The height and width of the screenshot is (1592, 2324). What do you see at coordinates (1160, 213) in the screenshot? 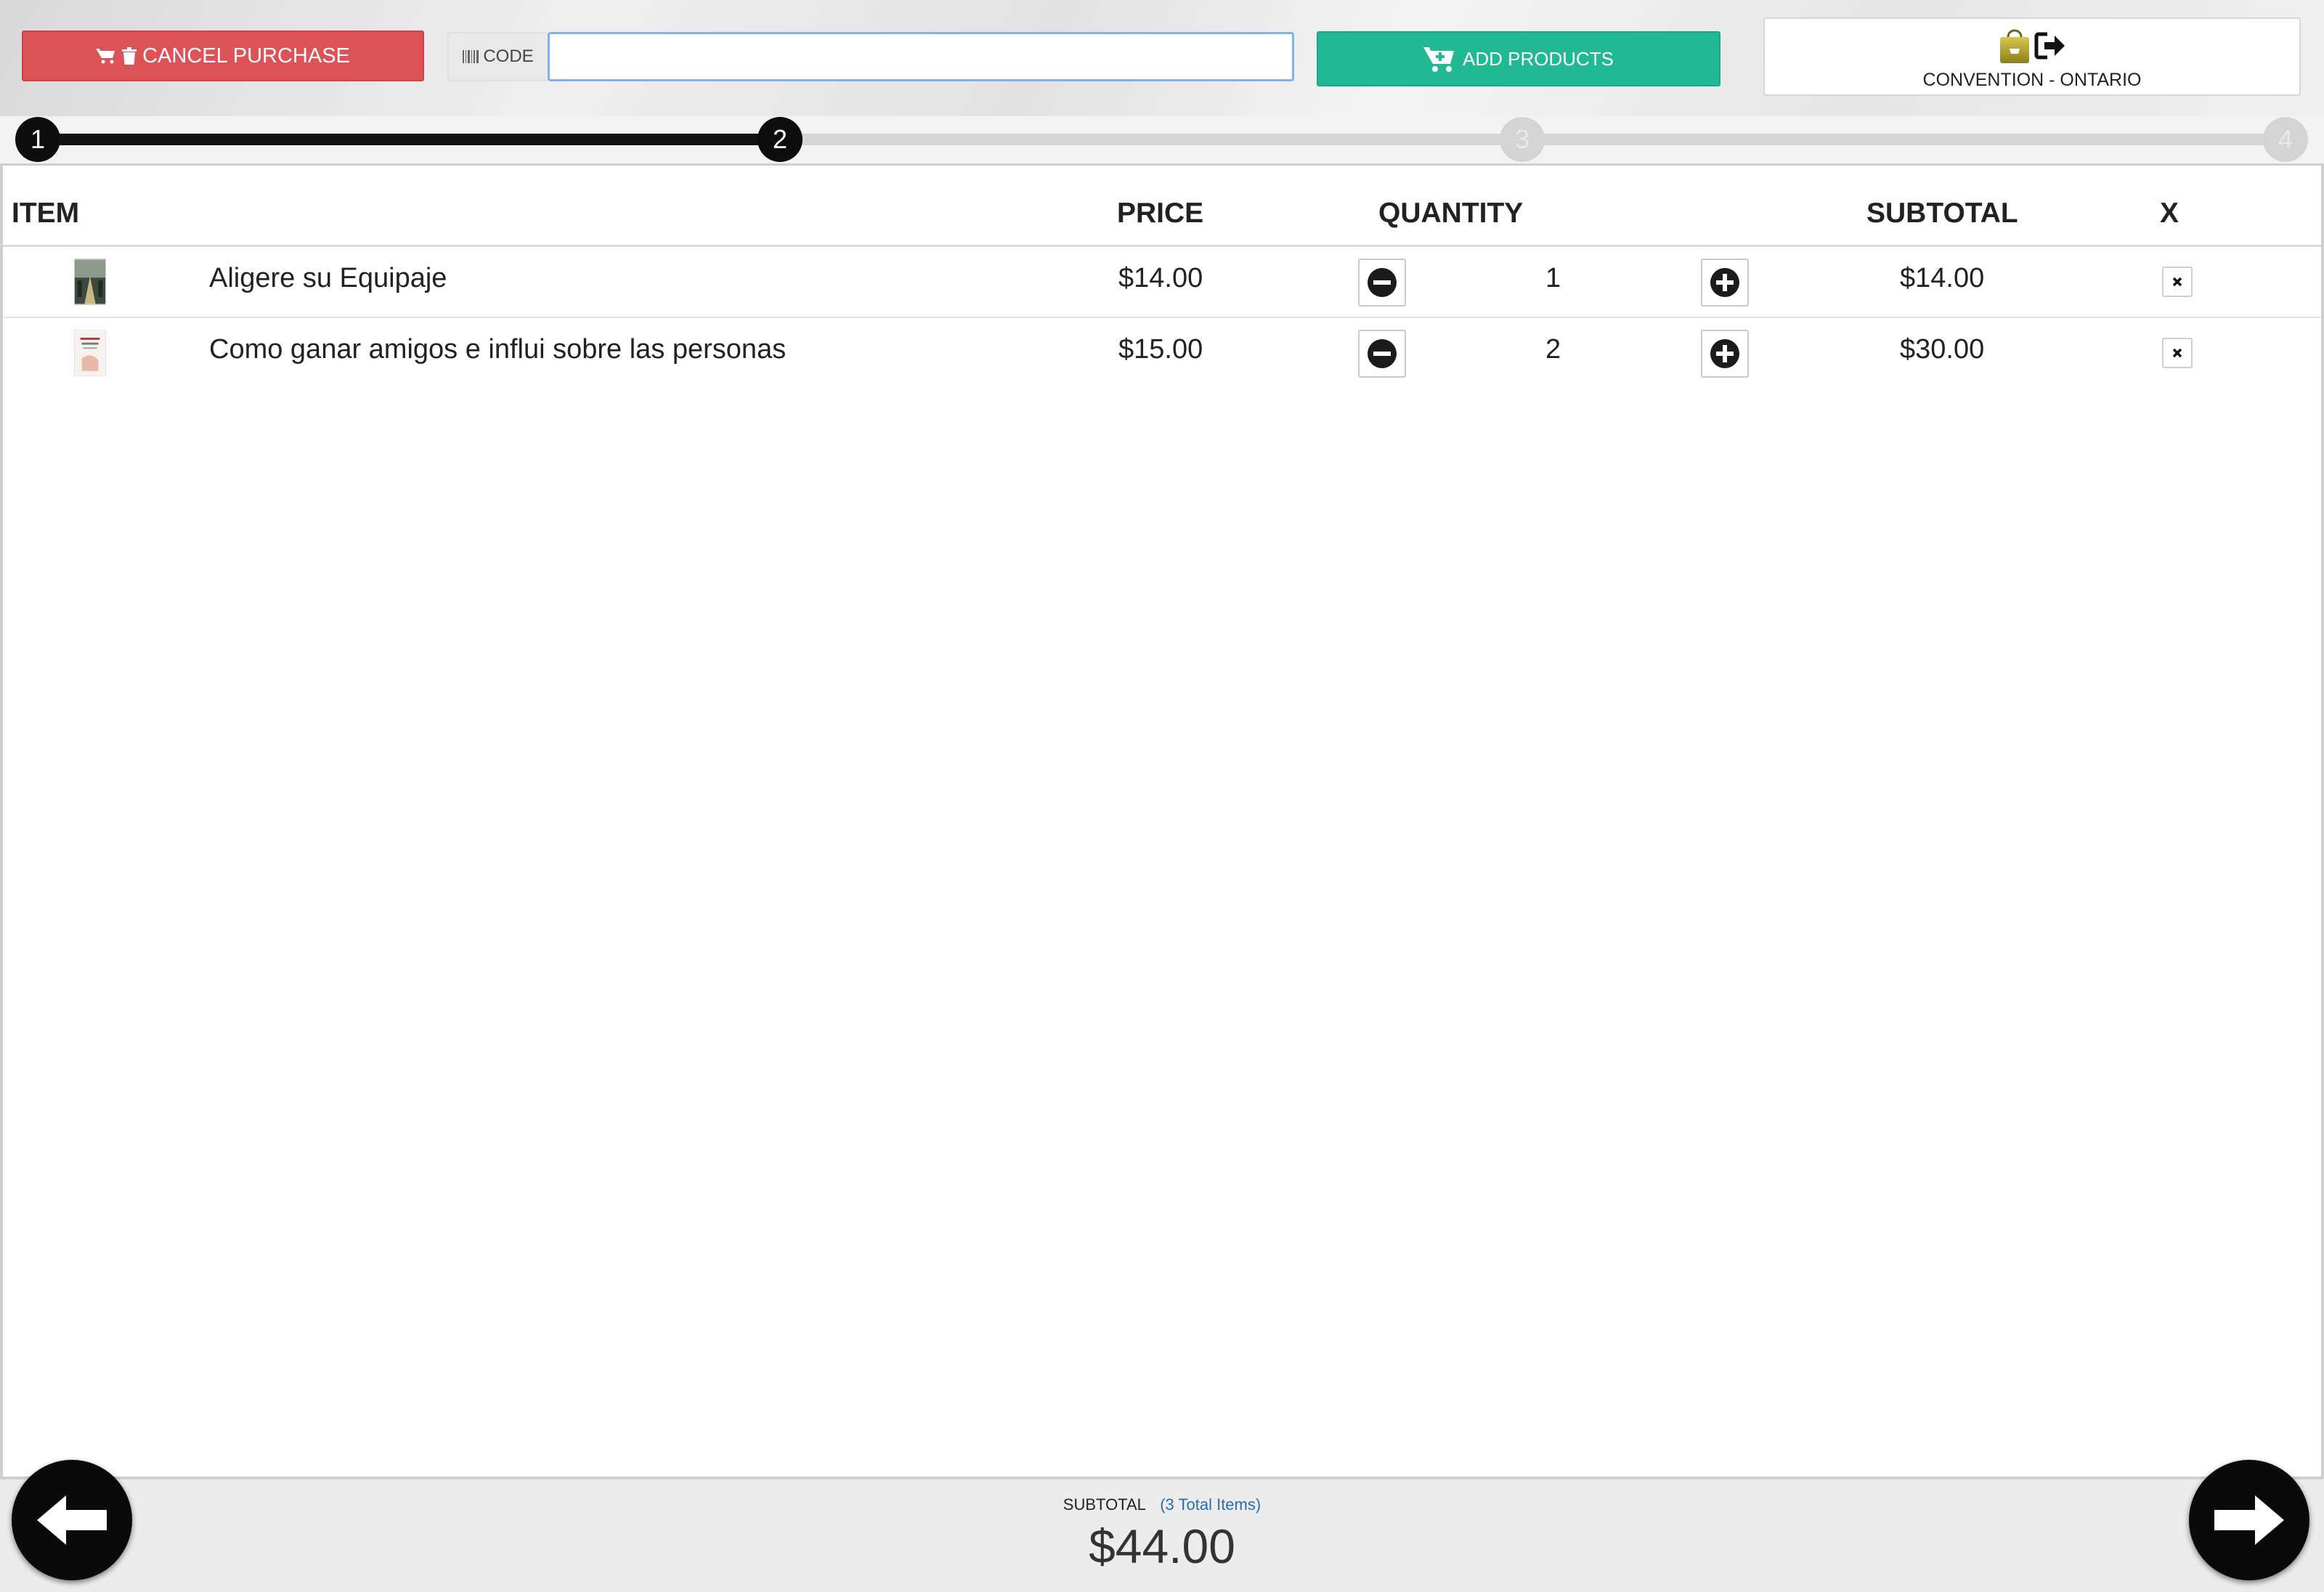
I see `header-price: PRICE` at bounding box center [1160, 213].